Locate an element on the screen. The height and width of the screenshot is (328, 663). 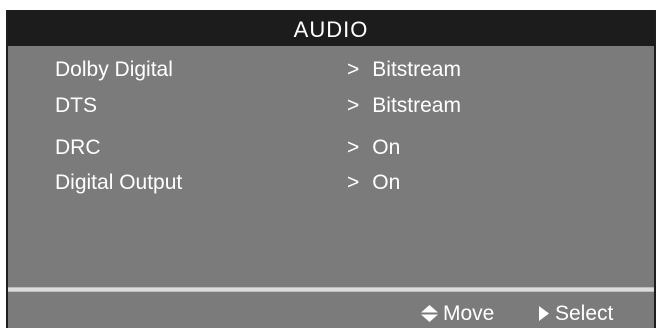
menu-item-label: DRC is located at coordinates (78, 147).